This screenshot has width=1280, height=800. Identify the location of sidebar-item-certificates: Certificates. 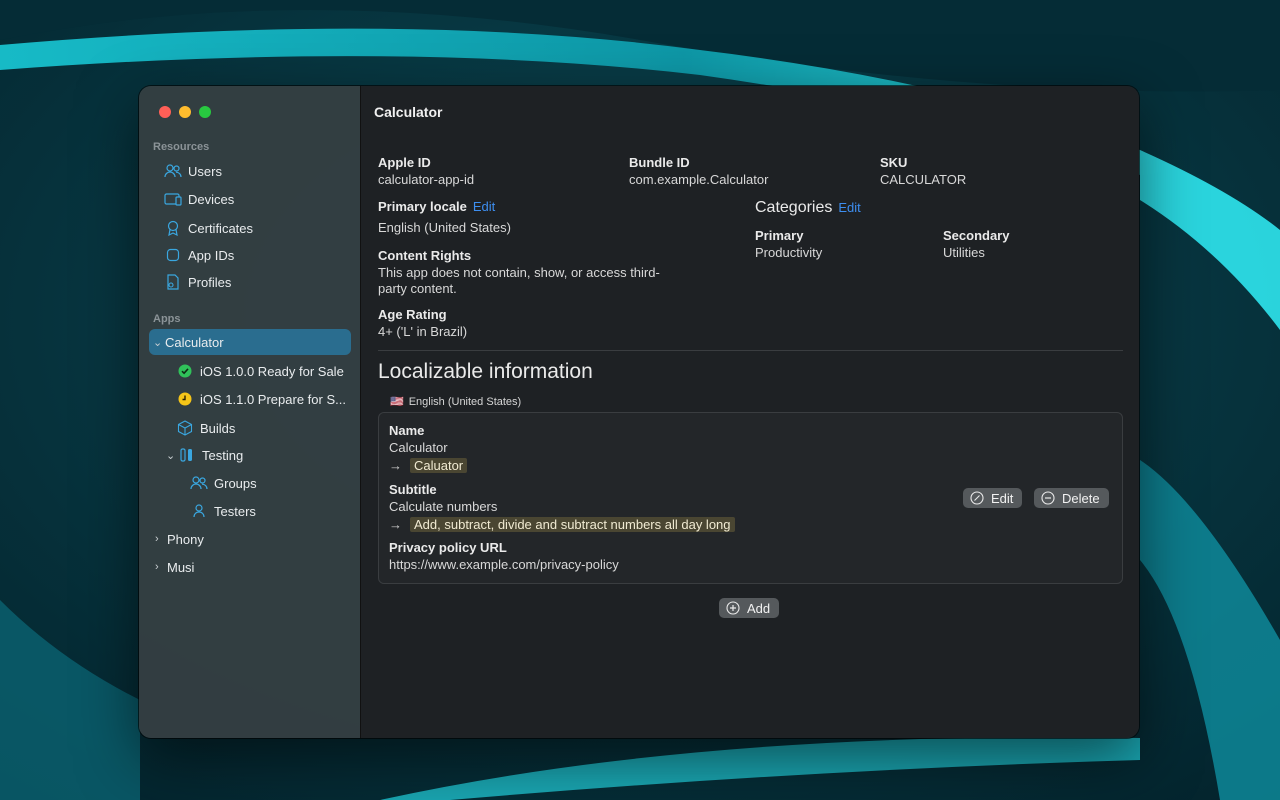
(208, 228).